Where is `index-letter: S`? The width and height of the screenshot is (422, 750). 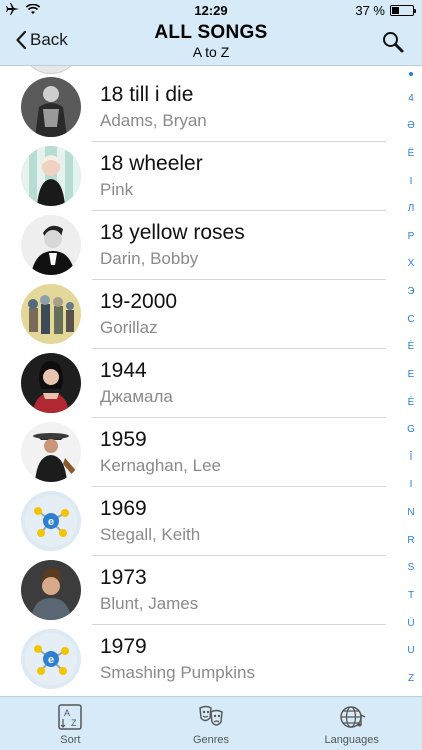 index-letter: S is located at coordinates (411, 568).